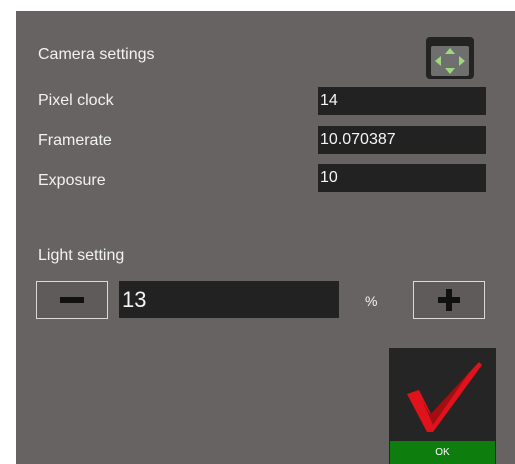  Describe the element at coordinates (402, 101) in the screenshot. I see `pixel-clock-input` at that location.